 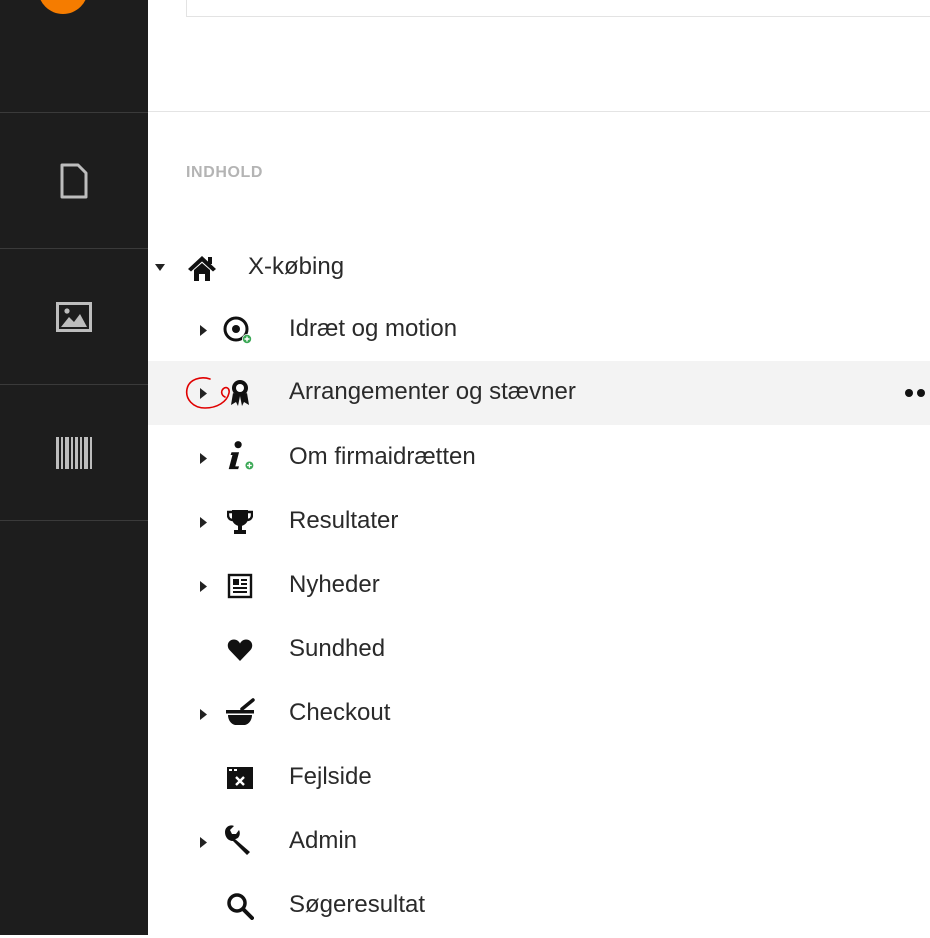 I want to click on rail-item-barcode, so click(x=74, y=452).